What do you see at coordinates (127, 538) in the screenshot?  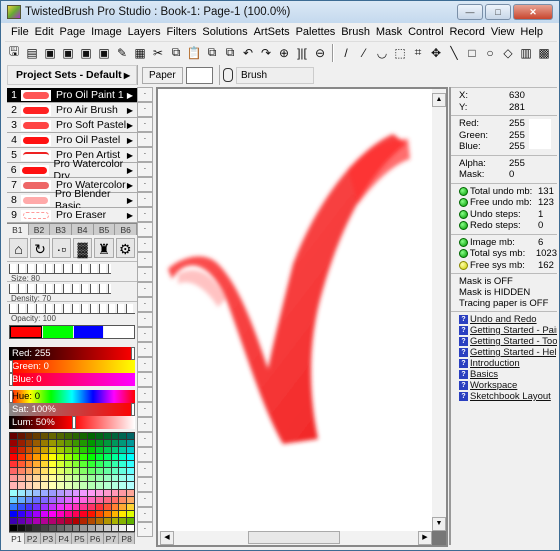 I see `palette-tab-p8: P8` at bounding box center [127, 538].